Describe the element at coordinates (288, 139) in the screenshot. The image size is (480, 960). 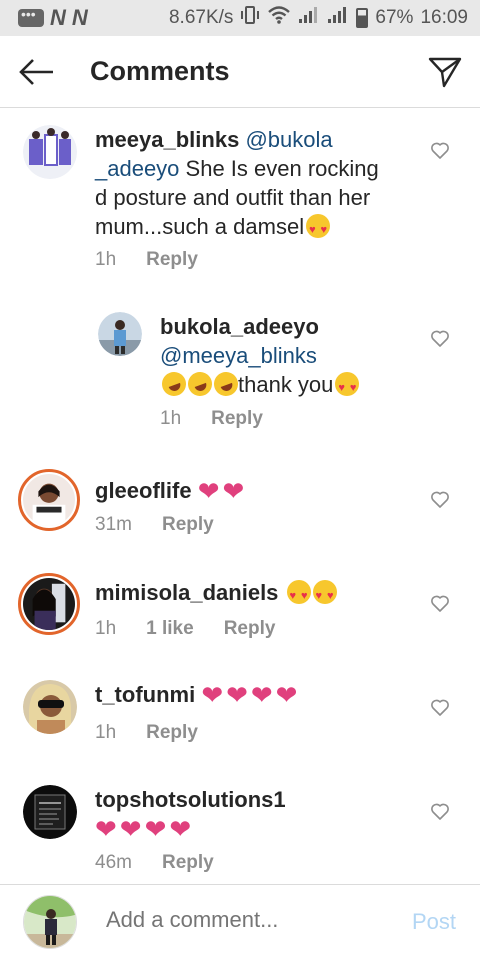
I see `comment-mention: @bukola` at that location.